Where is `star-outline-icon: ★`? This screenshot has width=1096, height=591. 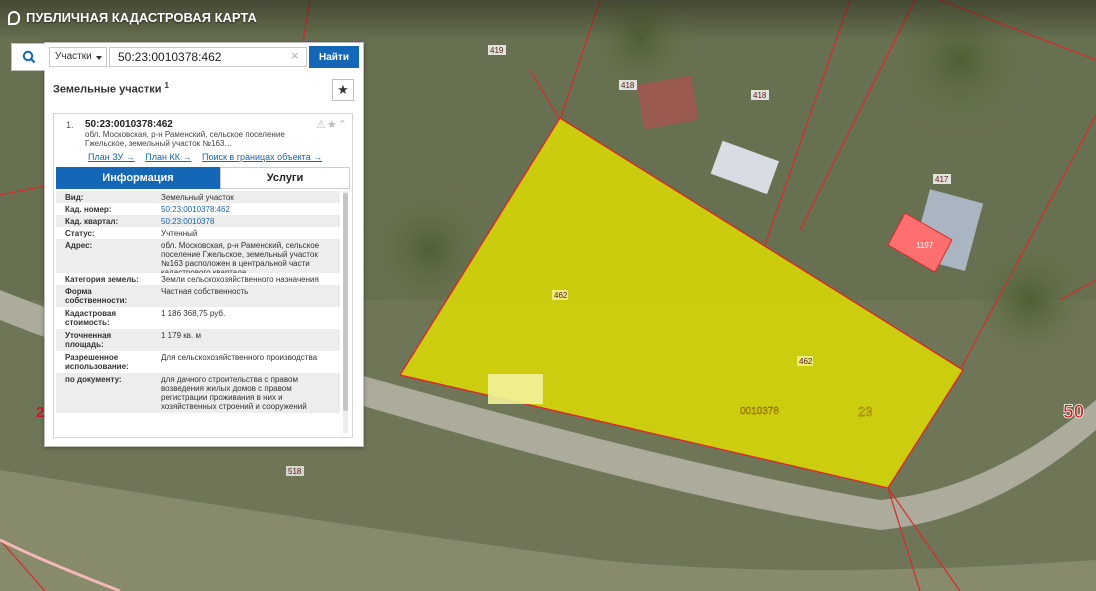 star-outline-icon: ★ is located at coordinates (332, 125).